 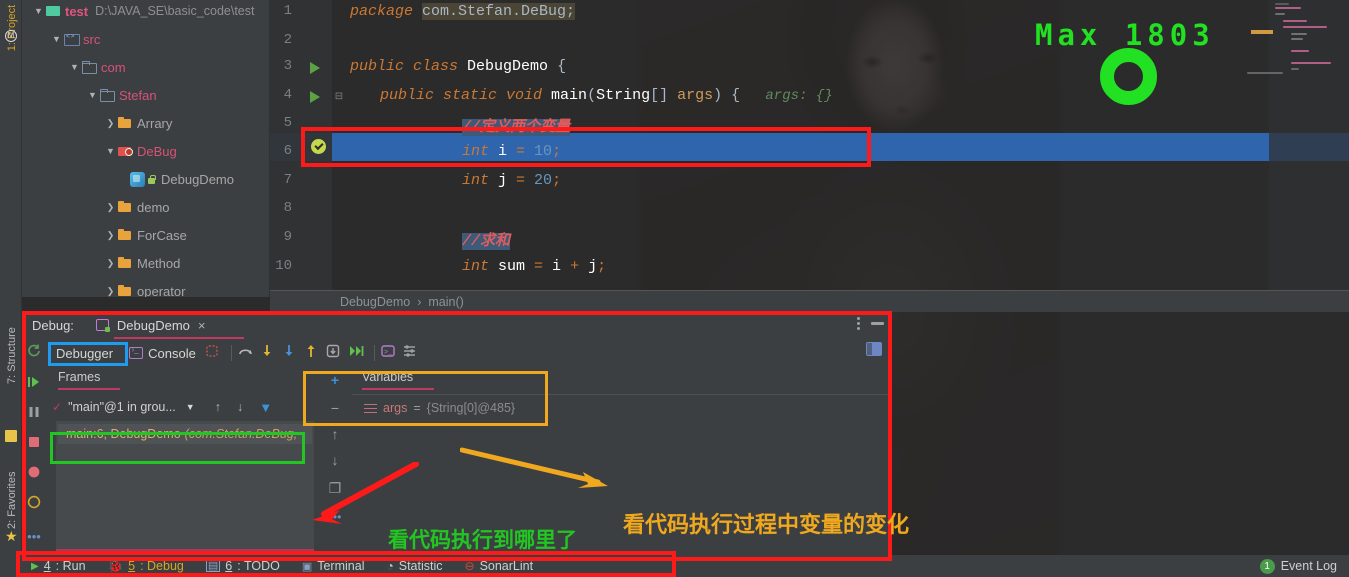 What do you see at coordinates (335, 488) in the screenshot?
I see `copy-value-icon: ❐` at bounding box center [335, 488].